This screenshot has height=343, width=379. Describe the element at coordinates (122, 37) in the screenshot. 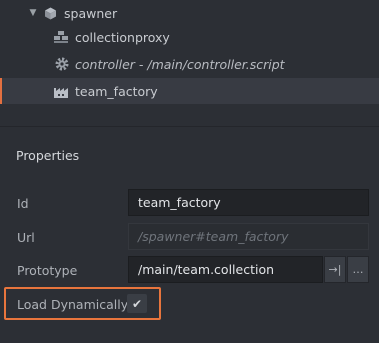

I see `tree-item-label: collectionproxy` at that location.